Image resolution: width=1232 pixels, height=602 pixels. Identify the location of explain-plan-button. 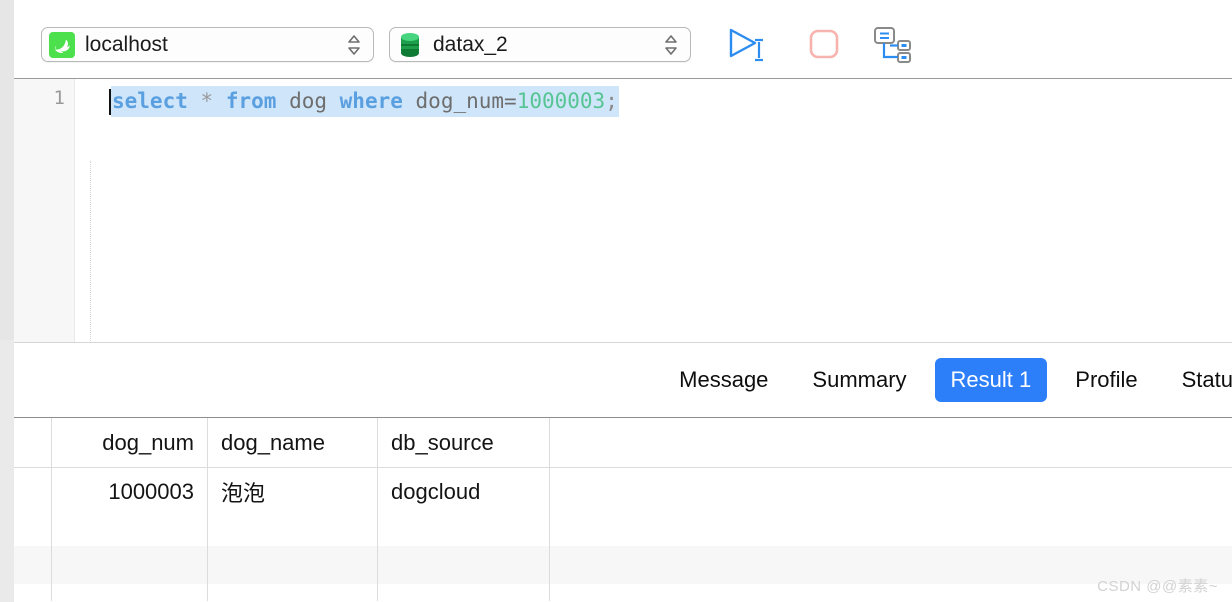
(892, 44).